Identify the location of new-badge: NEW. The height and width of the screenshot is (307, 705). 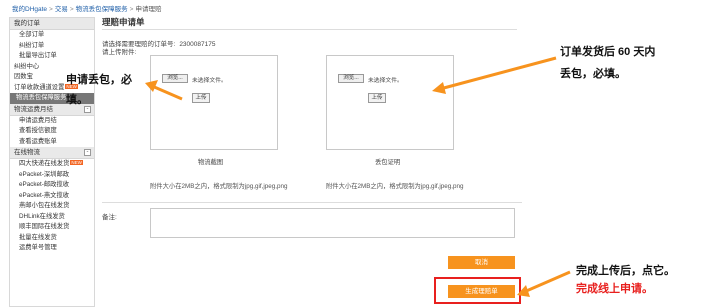
(76, 162).